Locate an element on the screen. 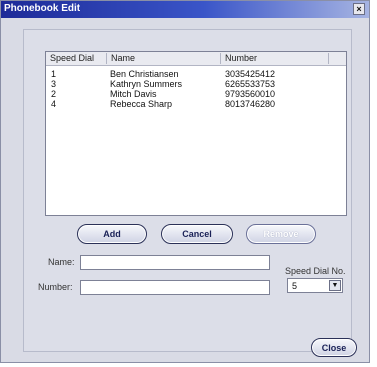 This screenshot has height=367, width=377. close-button: Close is located at coordinates (334, 347).